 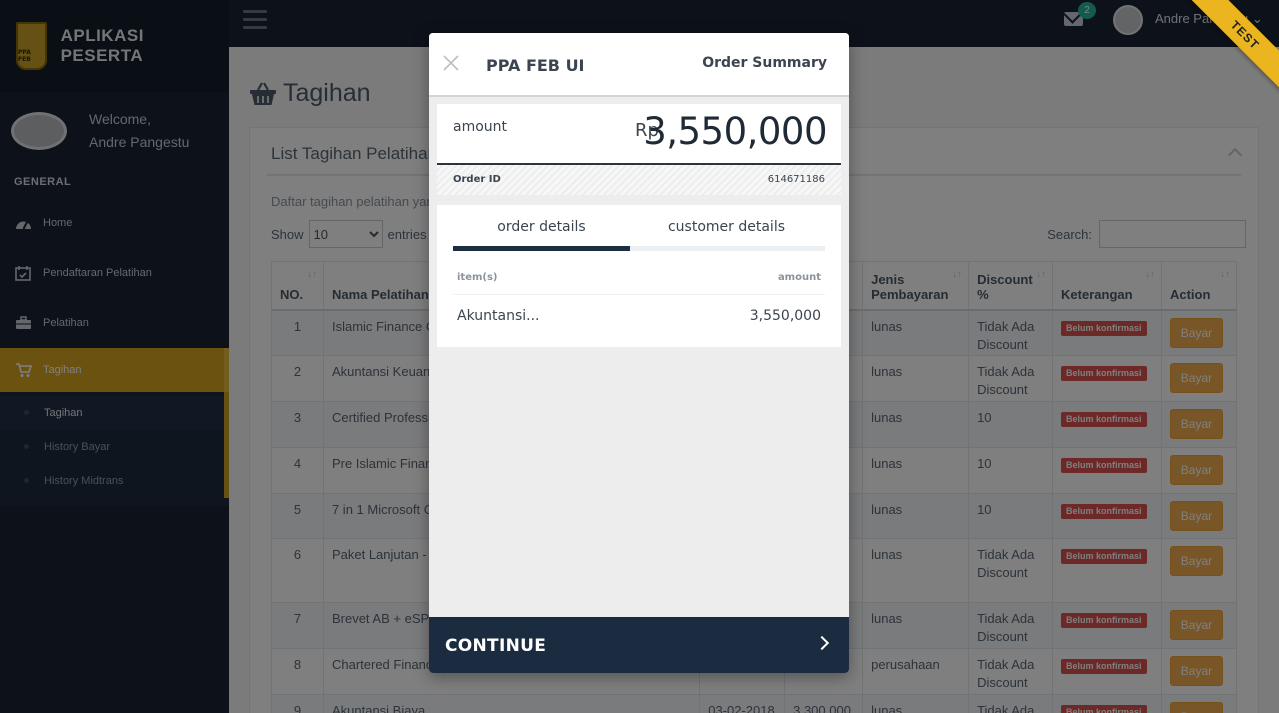 What do you see at coordinates (764, 63) in the screenshot?
I see `order-summary-title: Order Summary` at bounding box center [764, 63].